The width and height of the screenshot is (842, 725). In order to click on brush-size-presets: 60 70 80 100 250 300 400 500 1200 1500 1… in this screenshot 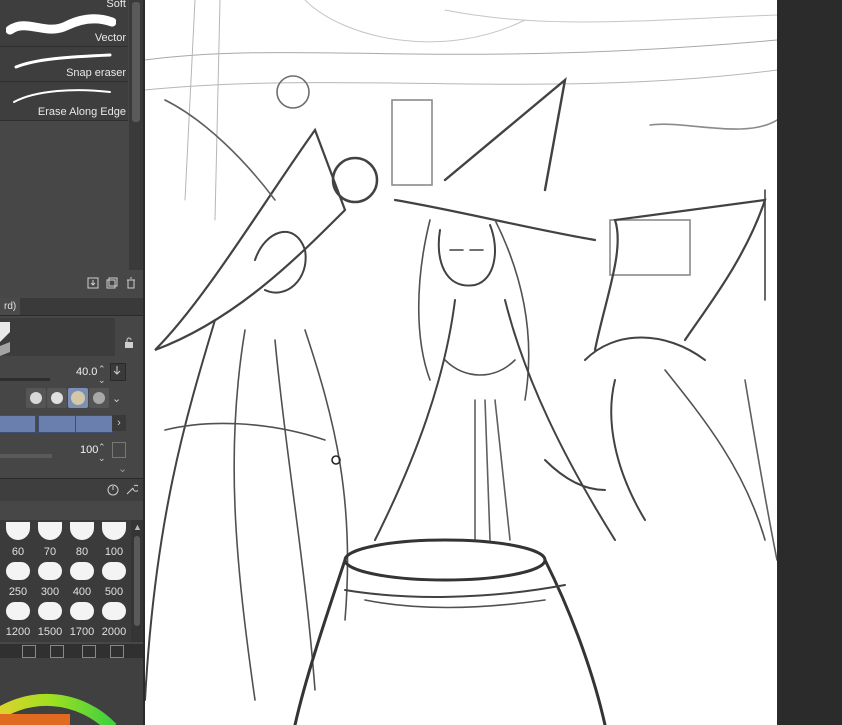, I will do `click(65, 581)`.